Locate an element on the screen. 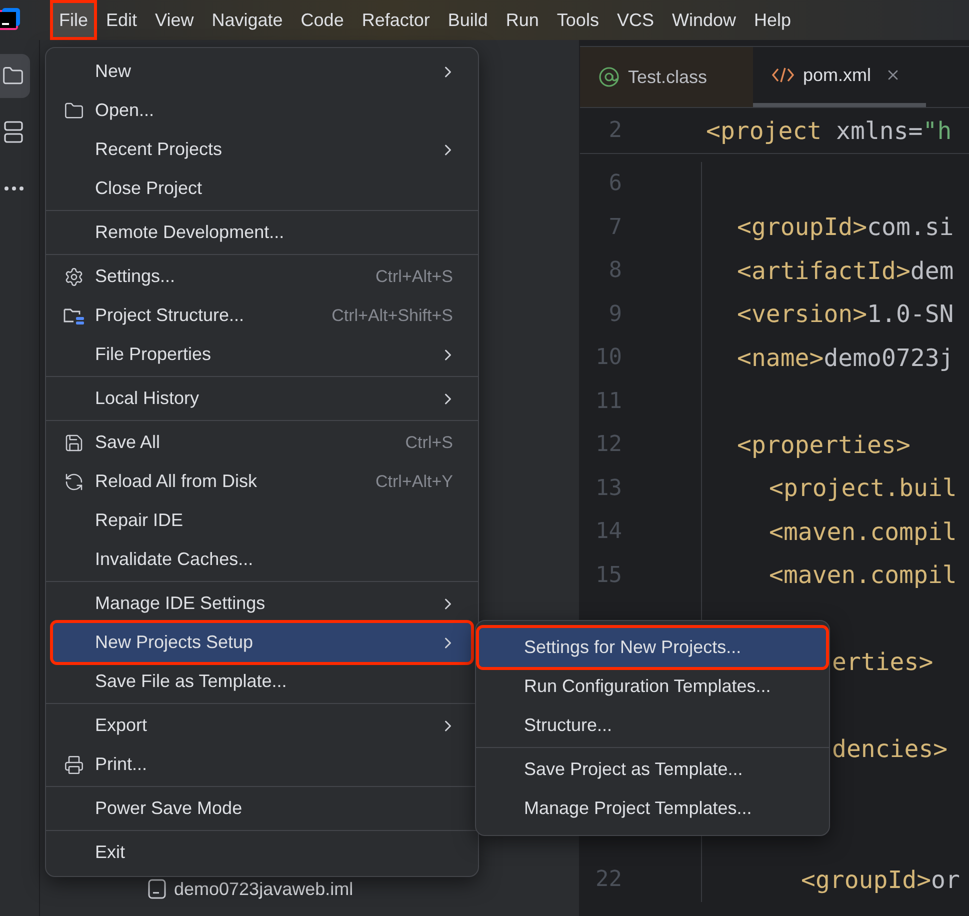 The image size is (969, 916). project-tool-button is located at coordinates (15, 76).